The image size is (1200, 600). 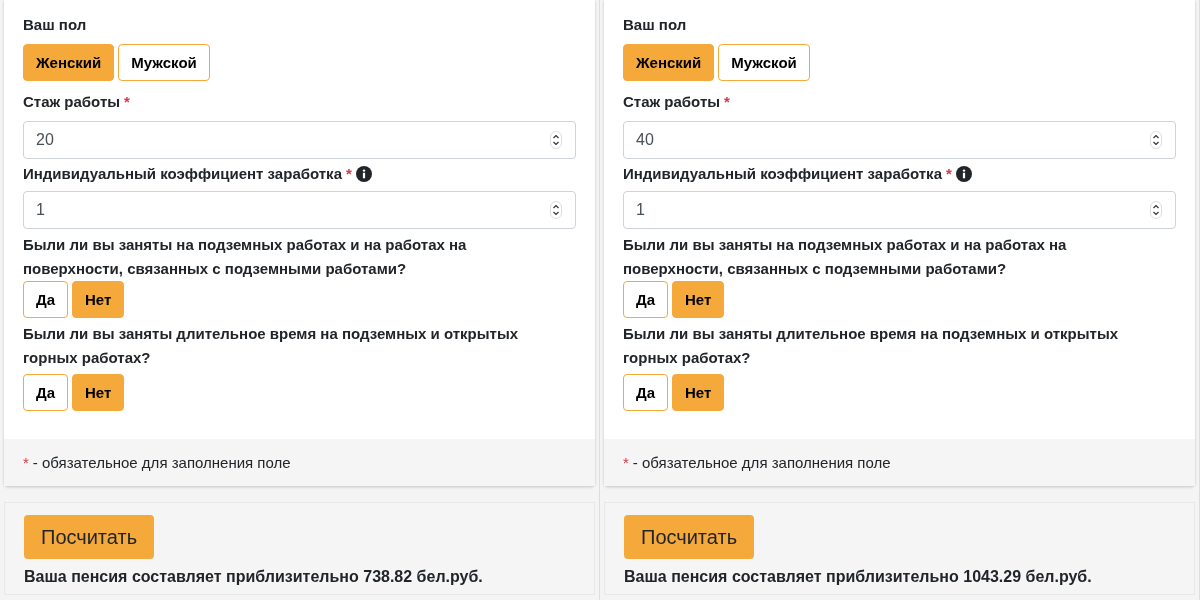 I want to click on result-text: Ваша пенсия составляет приблизительно 738.82 бел.руб., so click(x=254, y=576).